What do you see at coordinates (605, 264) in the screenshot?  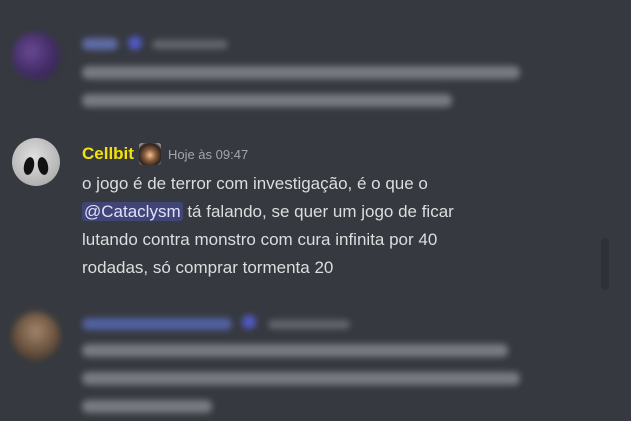 I see `scrollbar` at bounding box center [605, 264].